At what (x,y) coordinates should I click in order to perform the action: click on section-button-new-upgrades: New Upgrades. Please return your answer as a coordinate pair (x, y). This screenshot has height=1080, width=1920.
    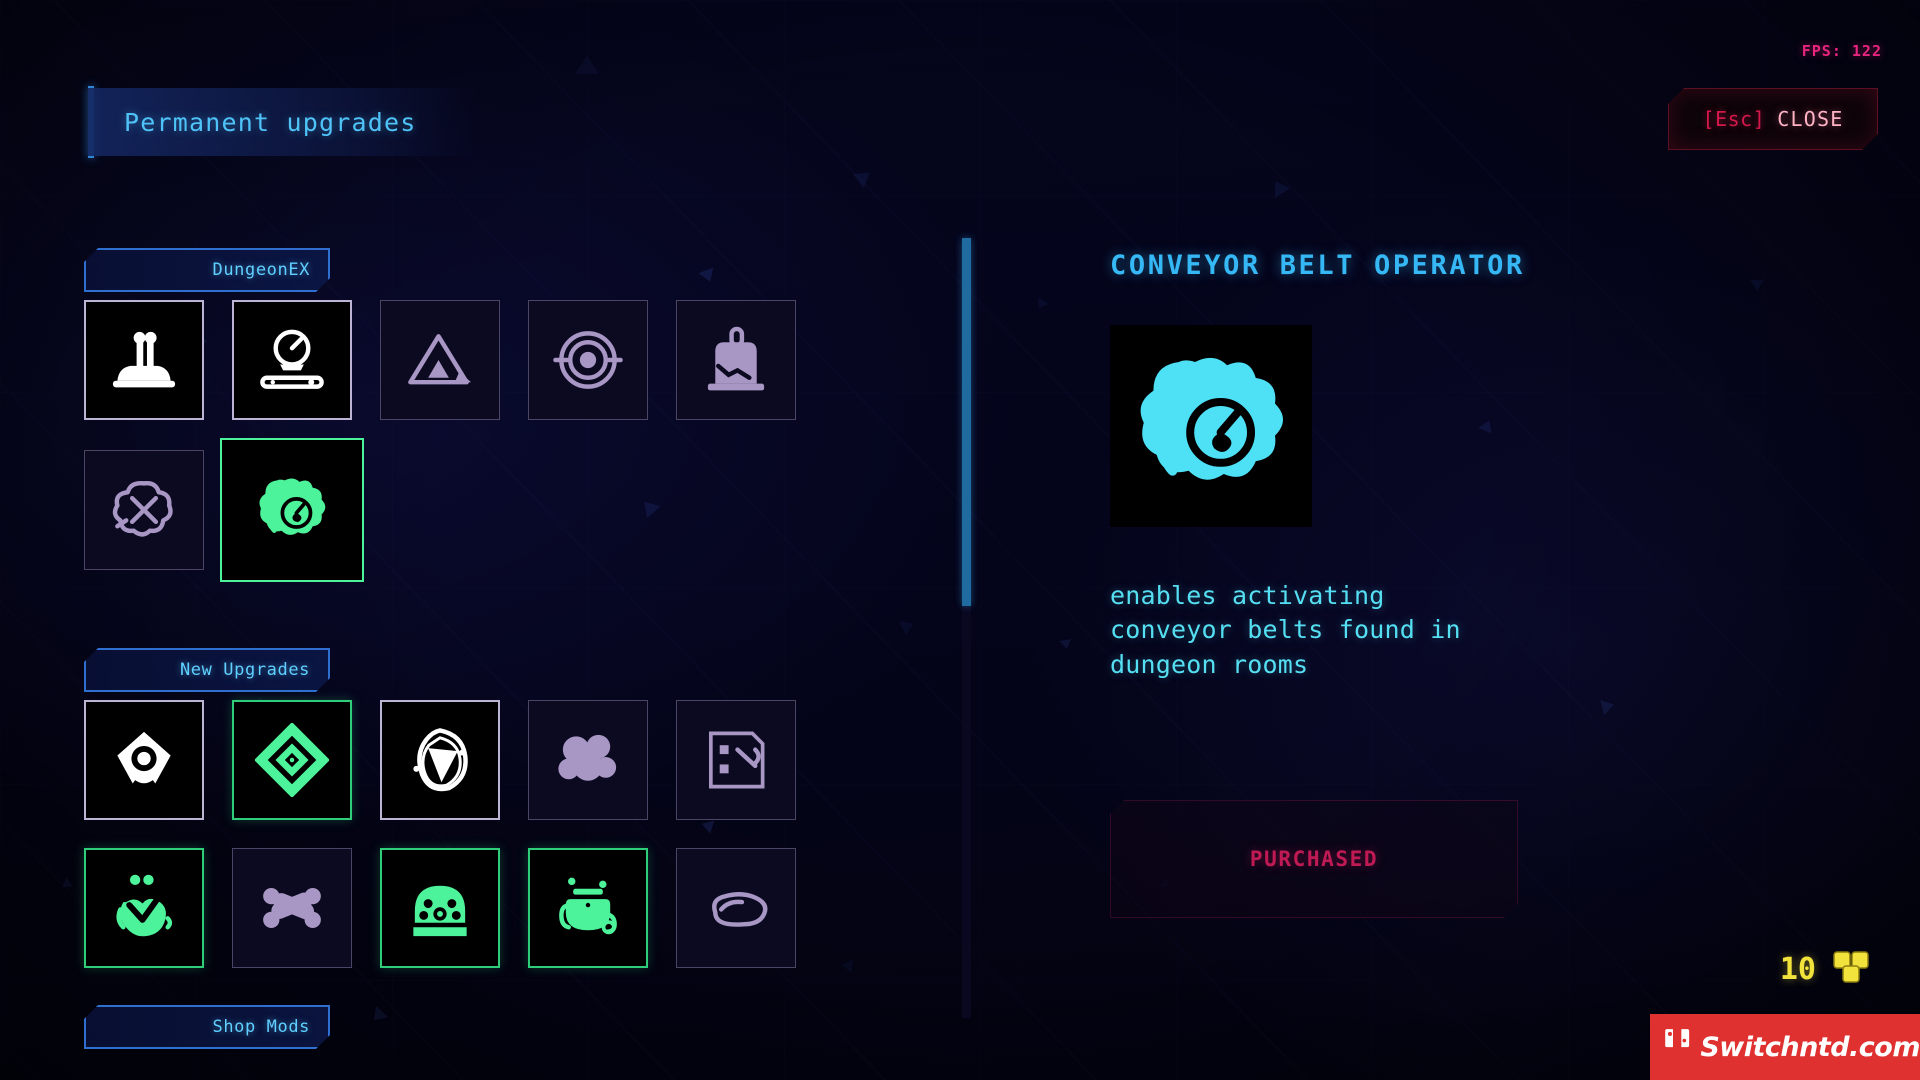
    Looking at the image, I should click on (207, 670).